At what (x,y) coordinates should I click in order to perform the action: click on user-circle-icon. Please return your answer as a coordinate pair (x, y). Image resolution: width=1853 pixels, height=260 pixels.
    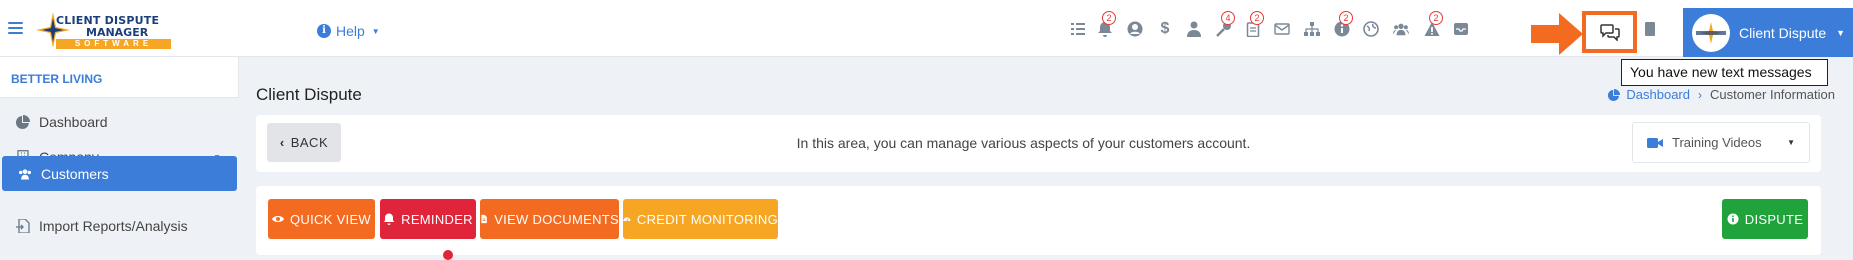
    Looking at the image, I should click on (1135, 29).